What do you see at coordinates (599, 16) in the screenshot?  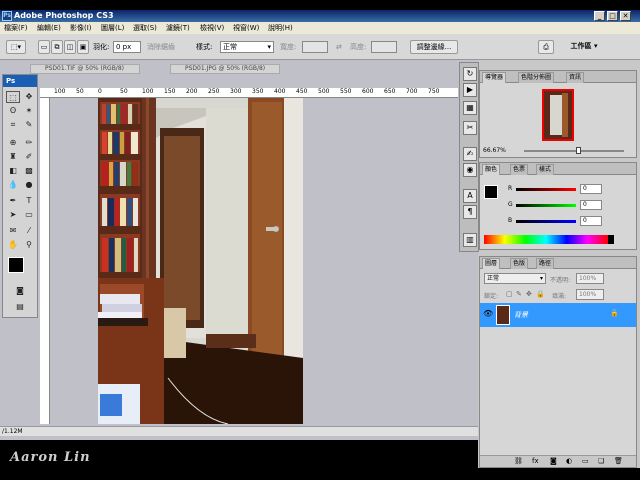 I see `minimize-button: _` at bounding box center [599, 16].